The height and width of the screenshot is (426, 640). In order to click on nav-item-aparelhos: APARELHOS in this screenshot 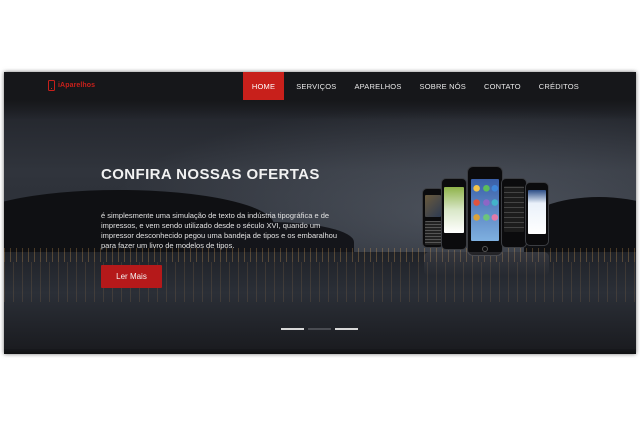, I will do `click(377, 86)`.